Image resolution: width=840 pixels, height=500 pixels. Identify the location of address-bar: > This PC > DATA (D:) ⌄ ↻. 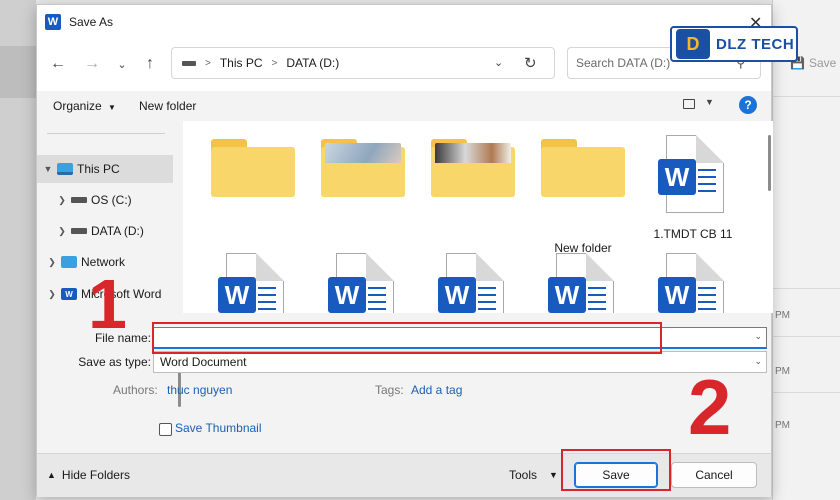
(363, 63).